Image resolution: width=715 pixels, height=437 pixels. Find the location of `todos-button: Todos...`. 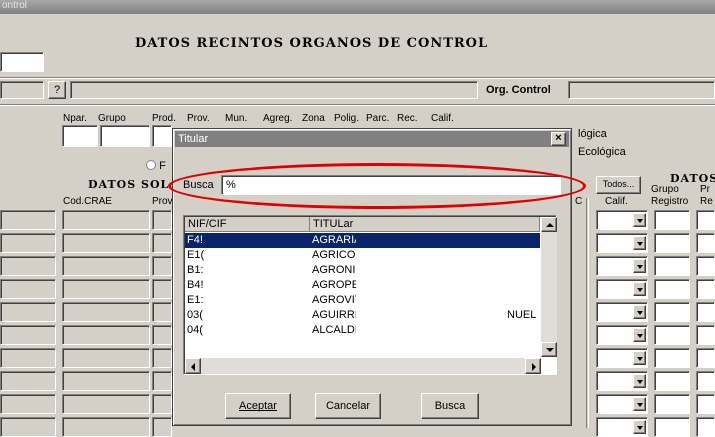

todos-button: Todos... is located at coordinates (618, 185).